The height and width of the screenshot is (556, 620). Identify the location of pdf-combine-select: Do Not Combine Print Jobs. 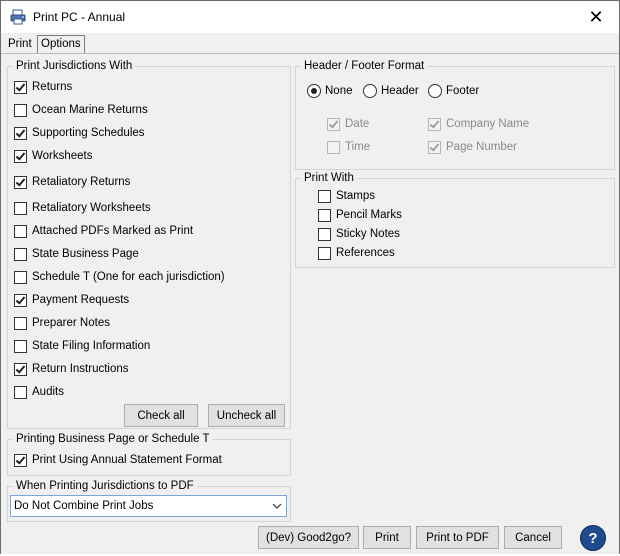
(148, 506).